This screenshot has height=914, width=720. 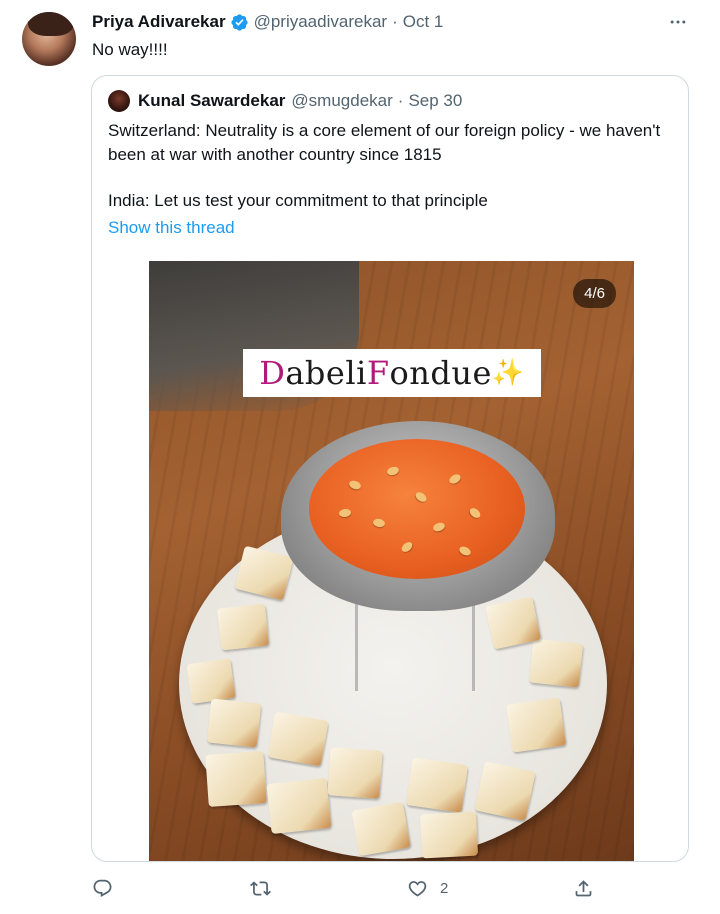 I want to click on image-caption: Dabeli Fondue ✨, so click(x=392, y=373).